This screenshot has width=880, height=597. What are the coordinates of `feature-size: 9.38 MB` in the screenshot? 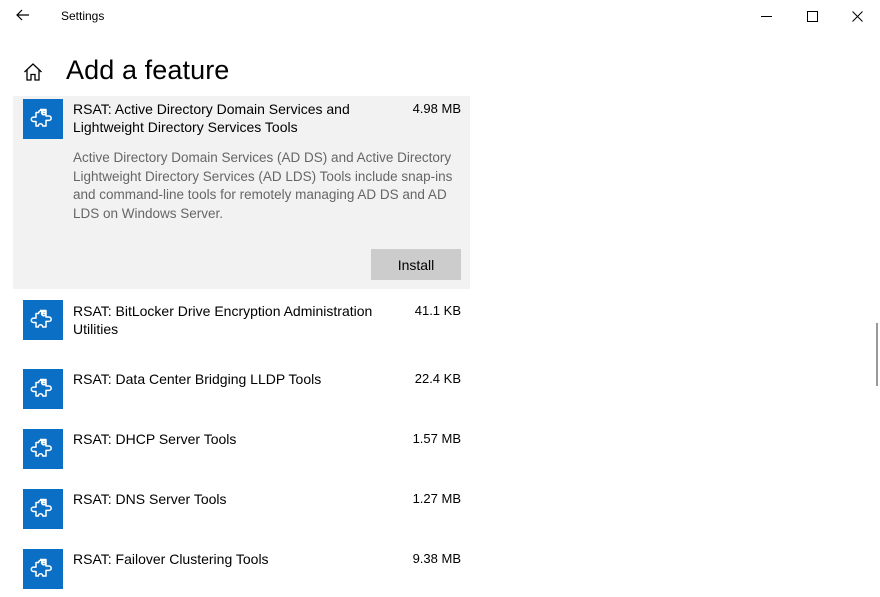 It's located at (436, 558).